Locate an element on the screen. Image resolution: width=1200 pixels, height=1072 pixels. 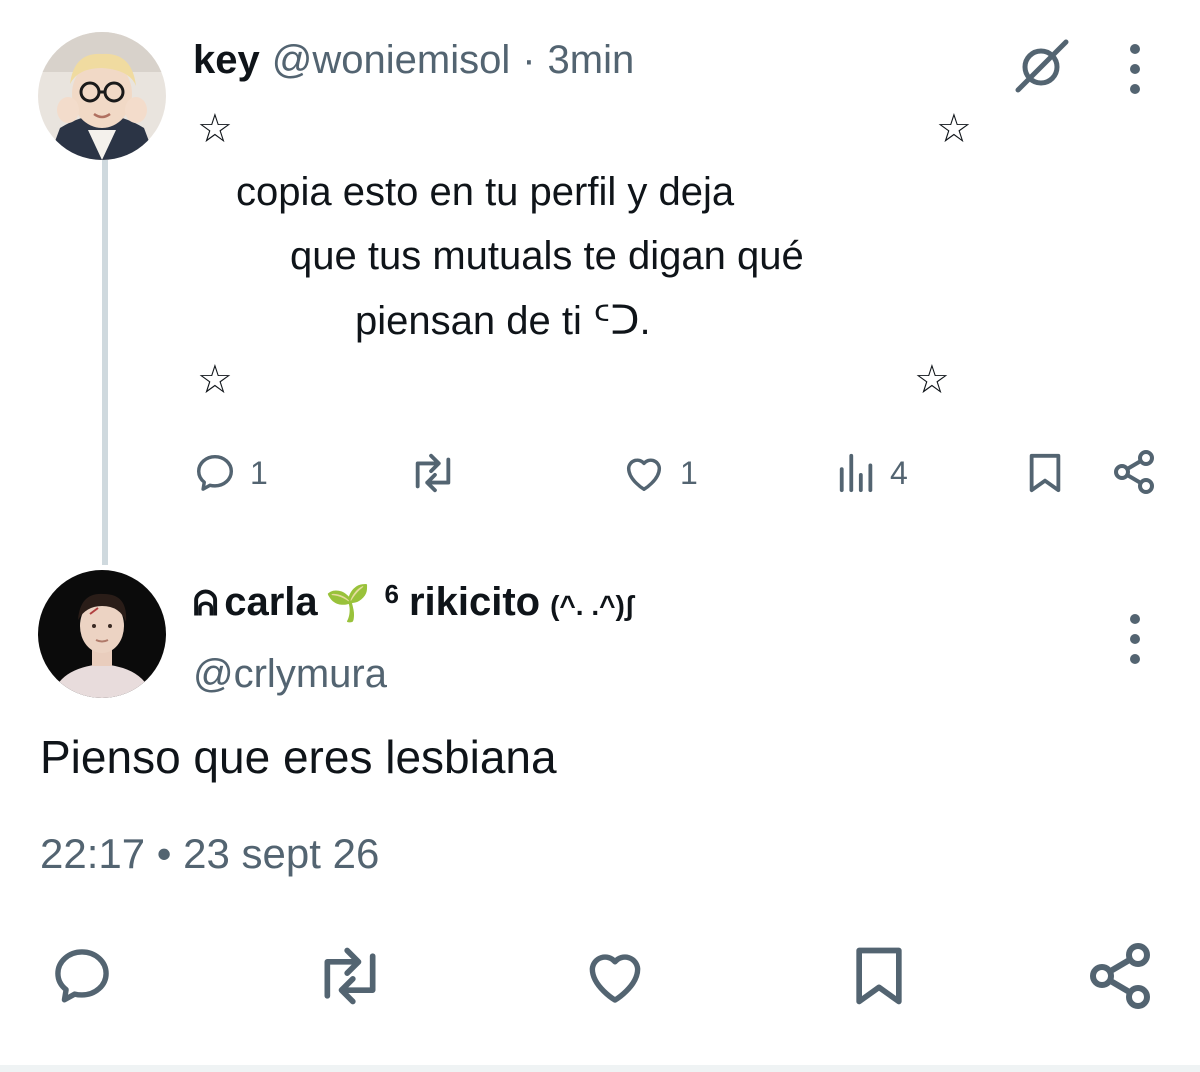
reply-header: ᕱ carla 🌱 6 rikicito (^. .^)ʃ is located at coordinates (414, 602).